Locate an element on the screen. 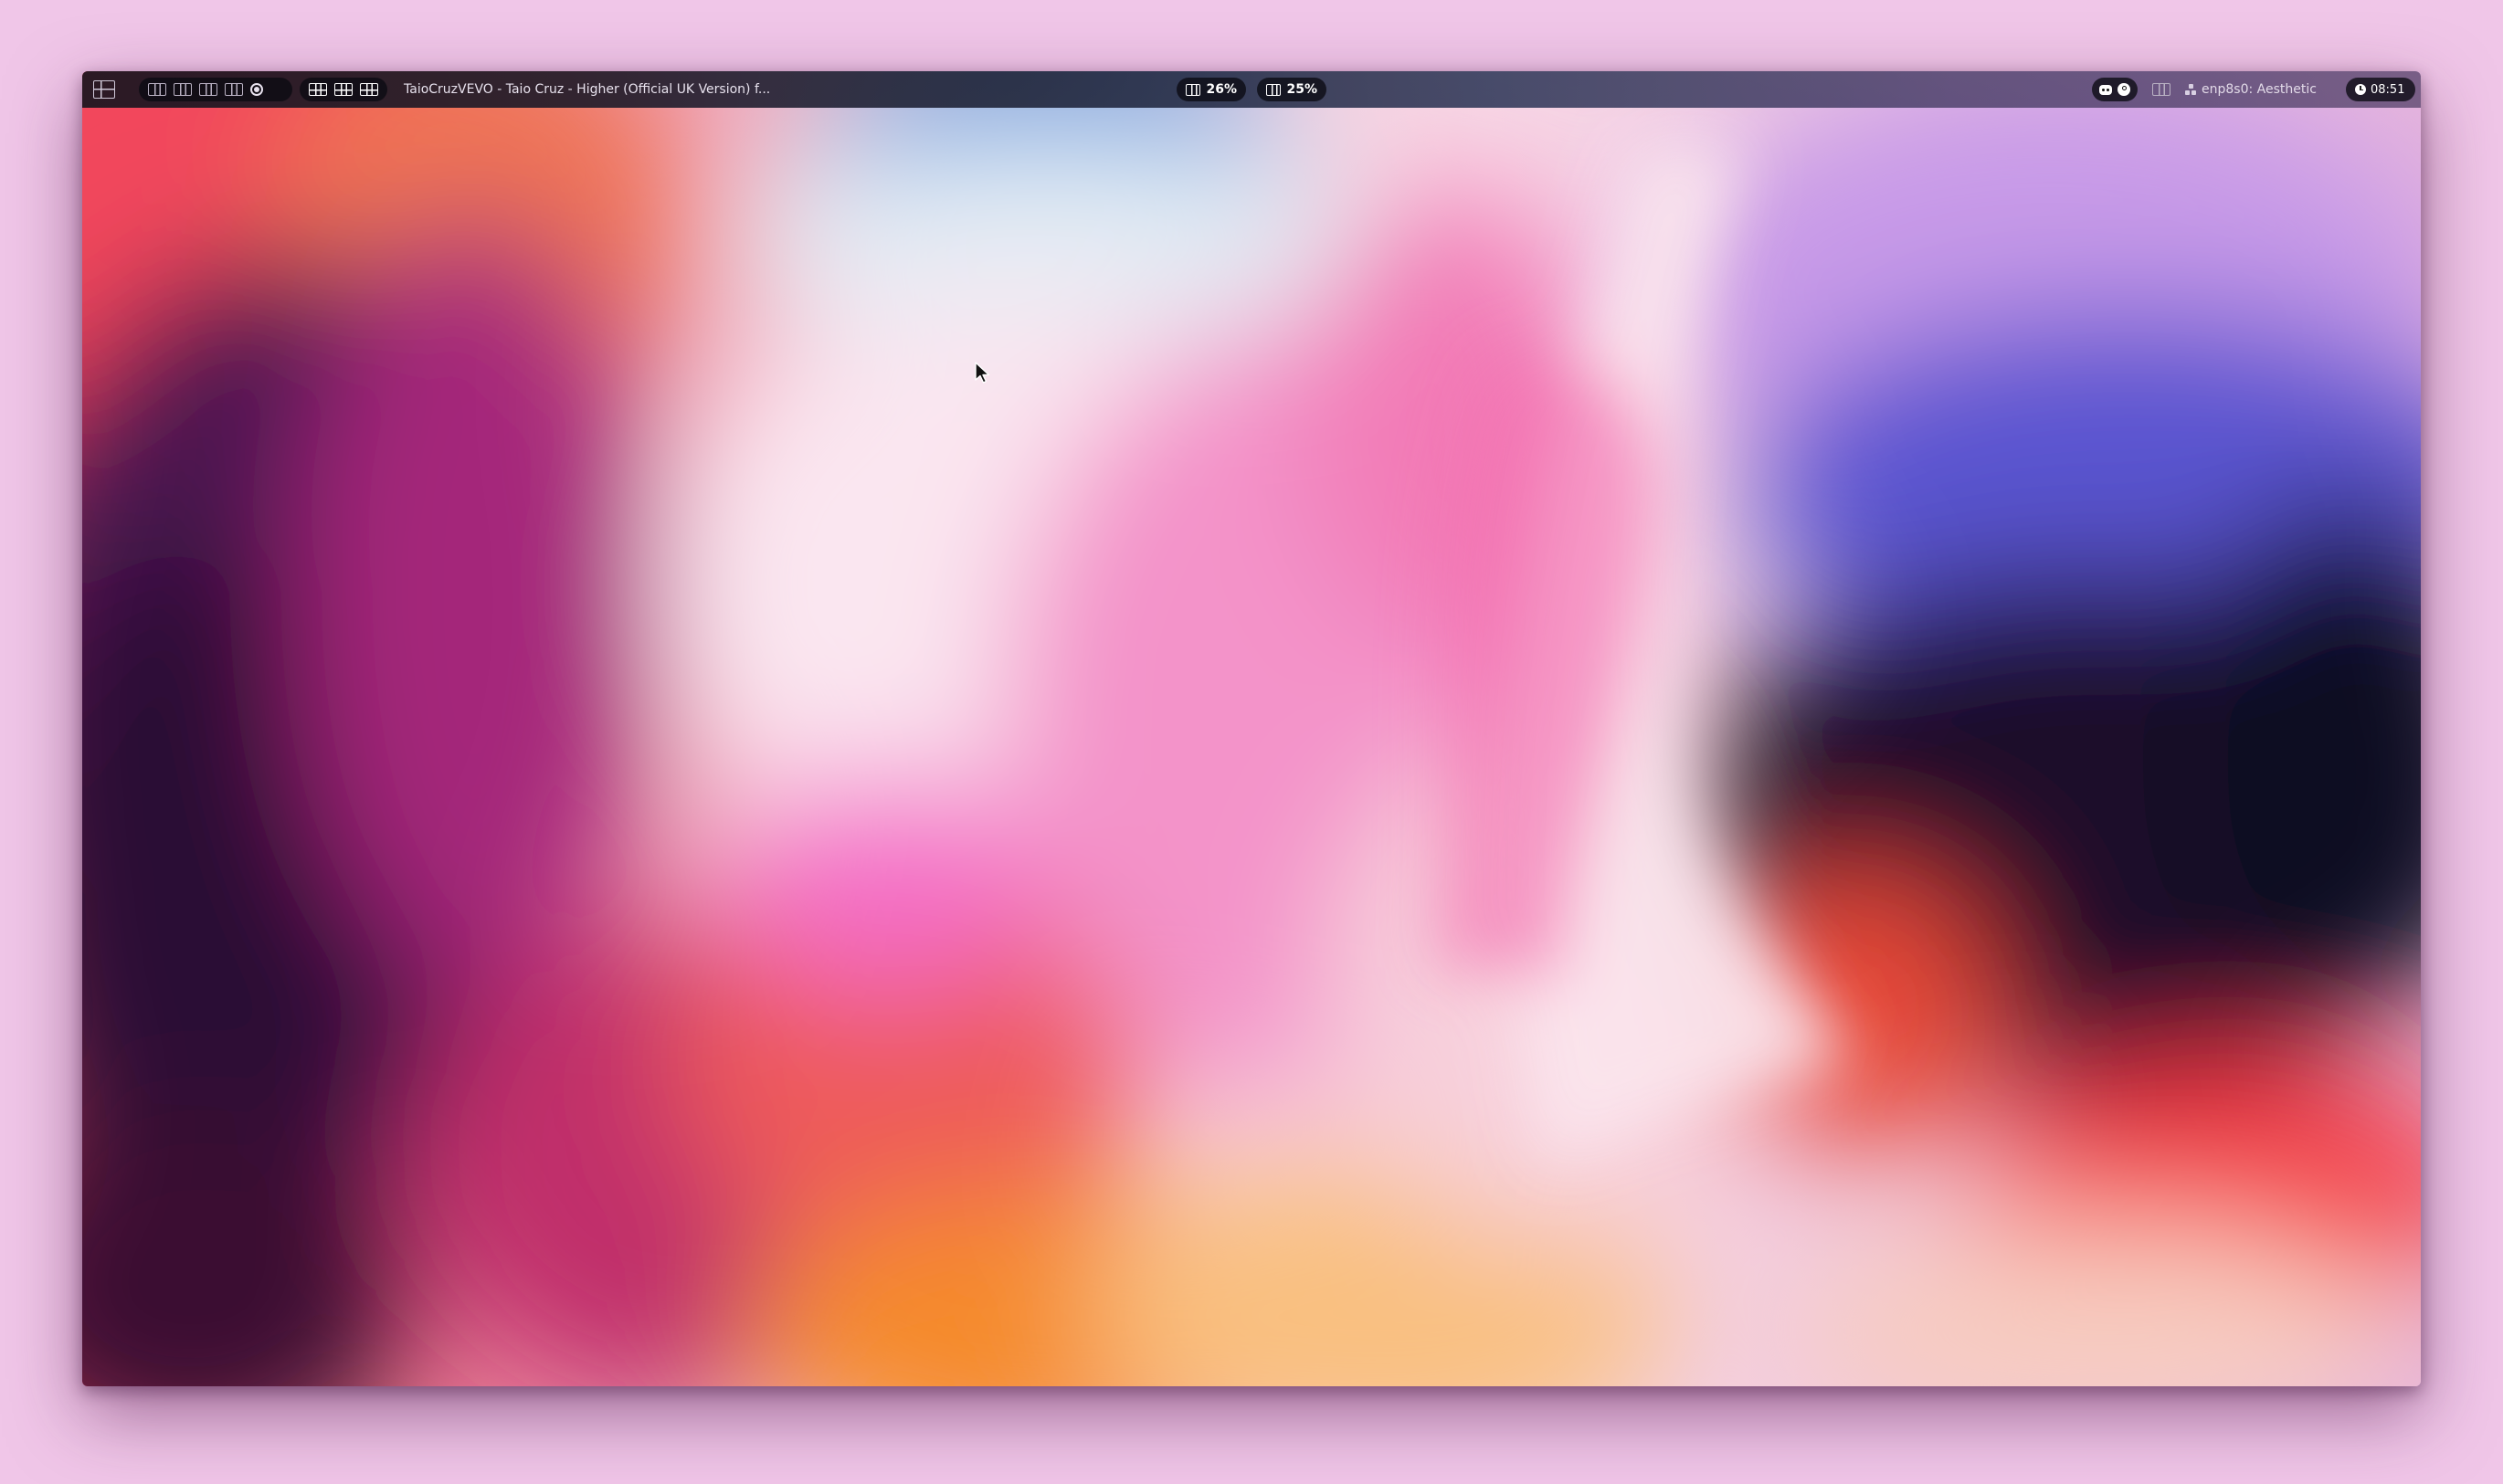 The image size is (2503, 1484). clock-icon is located at coordinates (2360, 89).